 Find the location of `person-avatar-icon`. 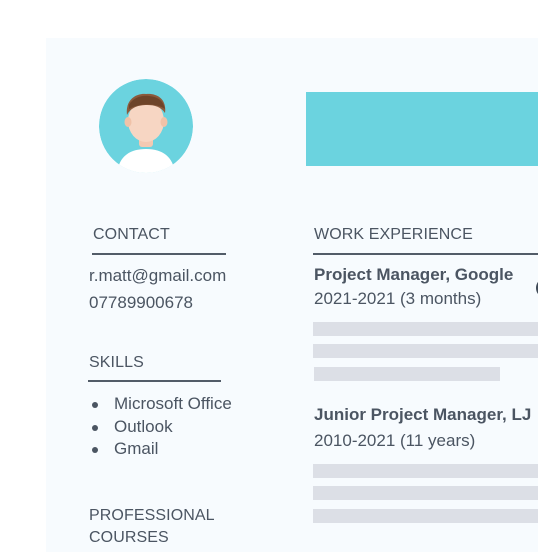

person-avatar-icon is located at coordinates (146, 126).